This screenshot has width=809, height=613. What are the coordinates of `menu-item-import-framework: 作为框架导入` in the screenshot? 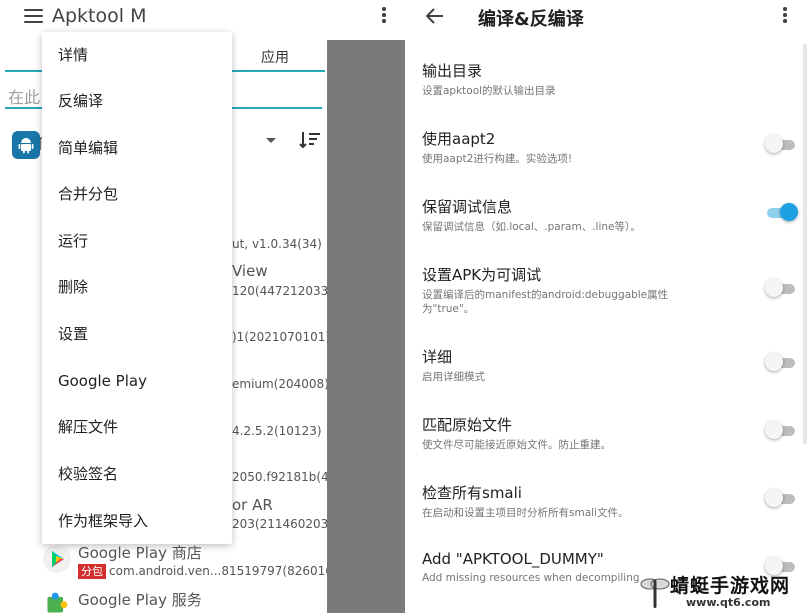 It's located at (137, 521).